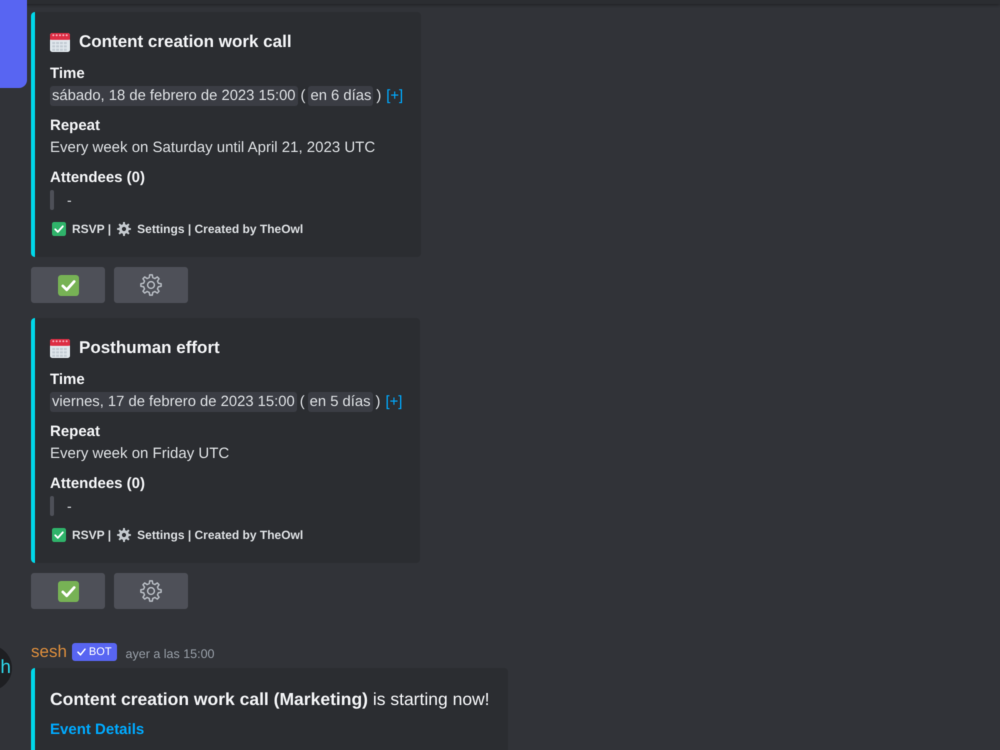 The height and width of the screenshot is (750, 1000). What do you see at coordinates (340, 402) in the screenshot?
I see `timestamp-chip: en 5 días` at bounding box center [340, 402].